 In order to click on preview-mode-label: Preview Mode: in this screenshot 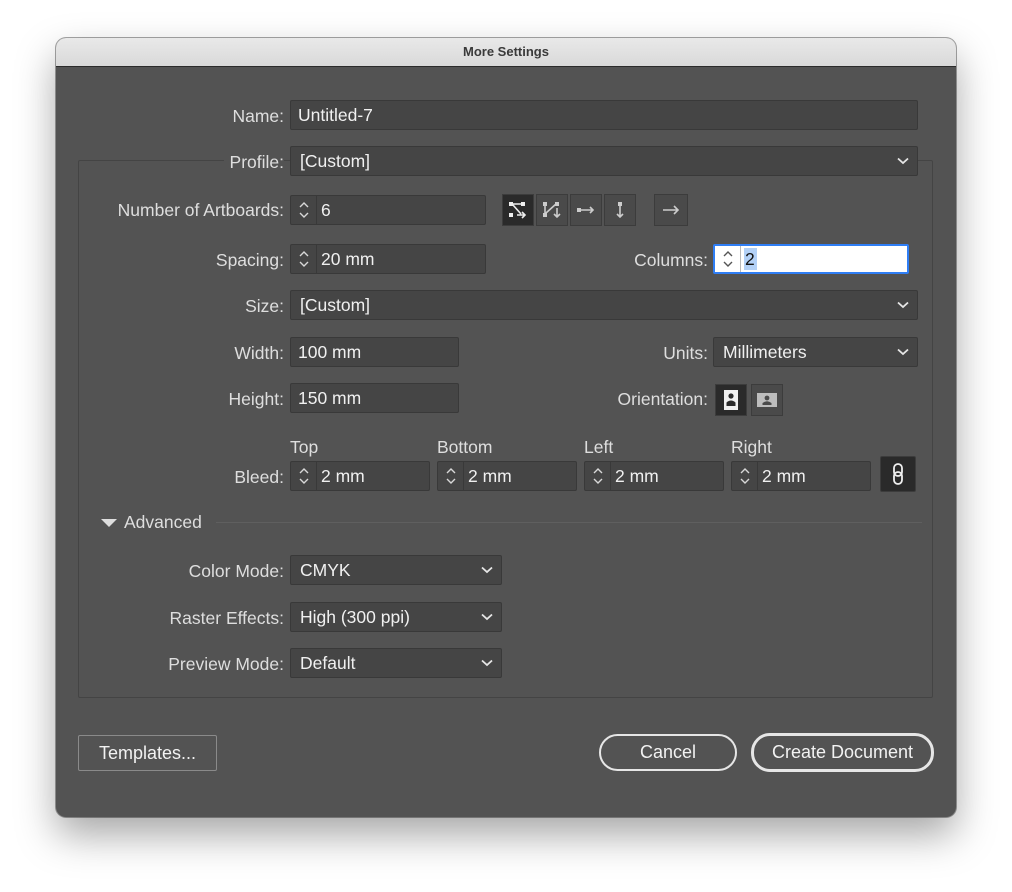, I will do `click(226, 664)`.